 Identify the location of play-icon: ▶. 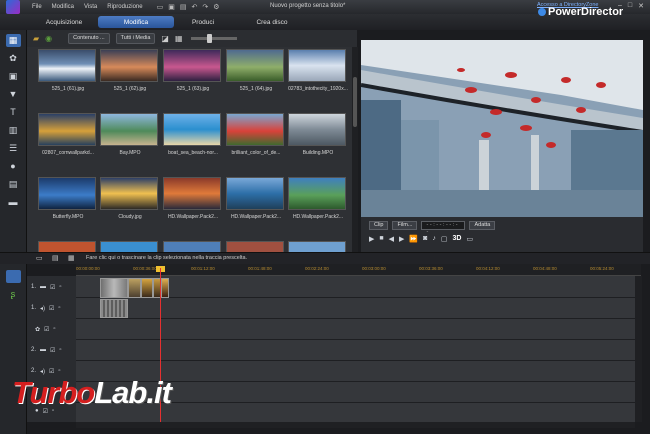
(371, 239).